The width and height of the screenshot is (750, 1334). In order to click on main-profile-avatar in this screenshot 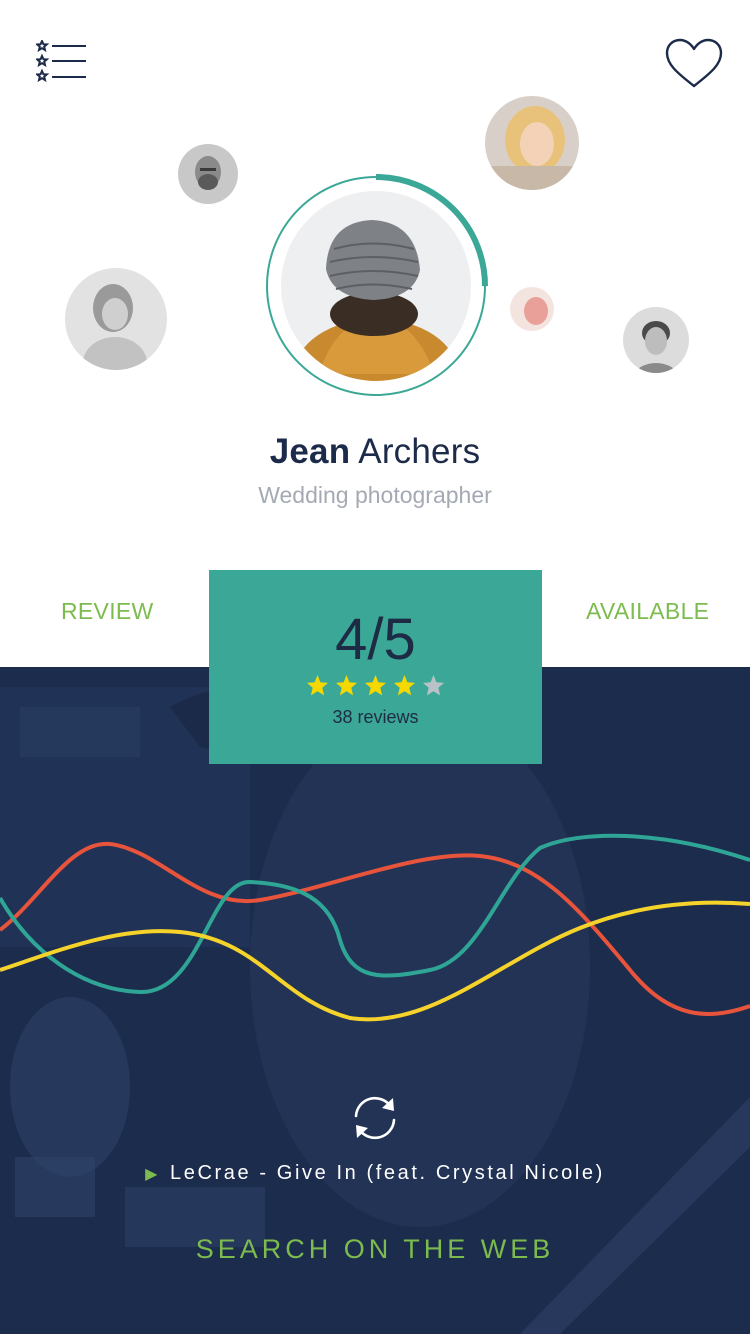, I will do `click(376, 286)`.